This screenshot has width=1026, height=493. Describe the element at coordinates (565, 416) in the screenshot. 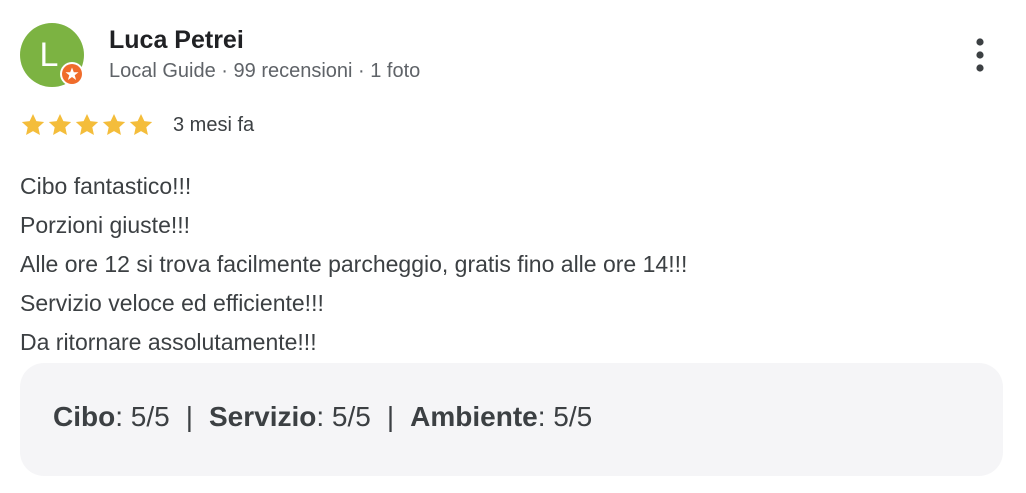

I see `rating-value-ambiente: : 5/5` at that location.